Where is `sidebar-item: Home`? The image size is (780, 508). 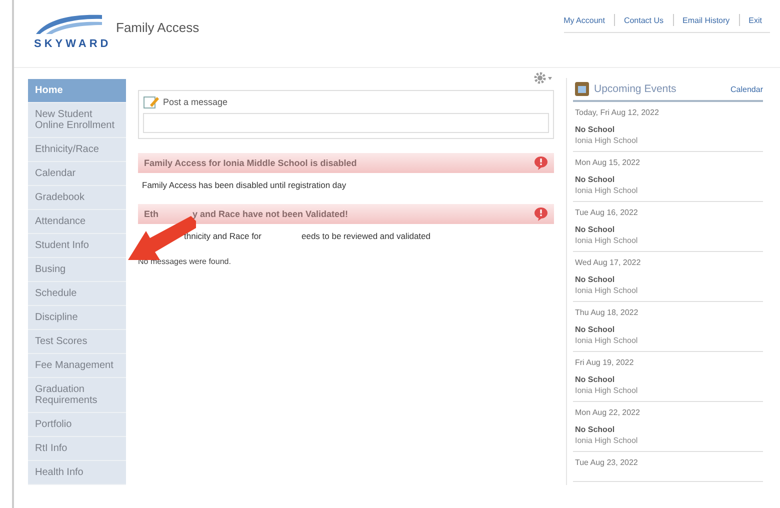 sidebar-item: Home is located at coordinates (77, 91).